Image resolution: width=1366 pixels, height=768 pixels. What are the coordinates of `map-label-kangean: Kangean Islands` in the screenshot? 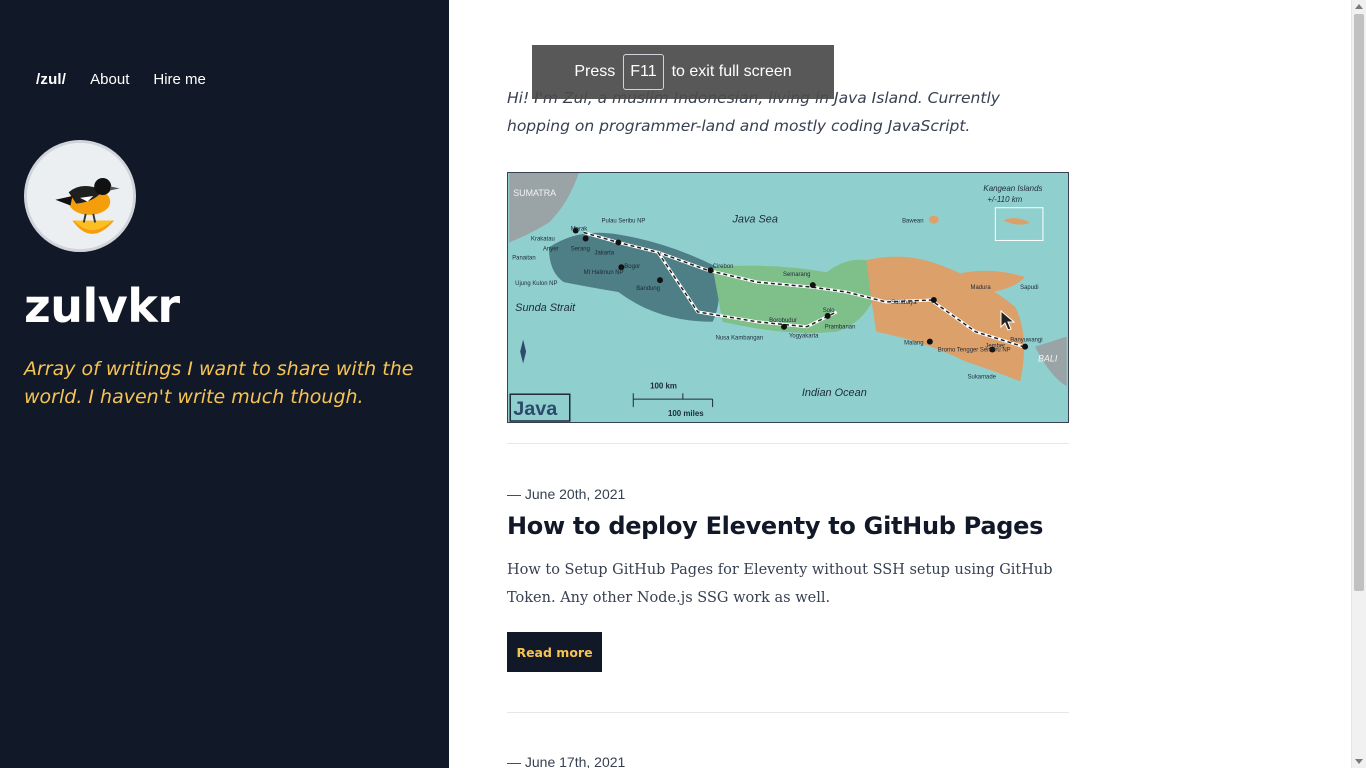 It's located at (1012, 188).